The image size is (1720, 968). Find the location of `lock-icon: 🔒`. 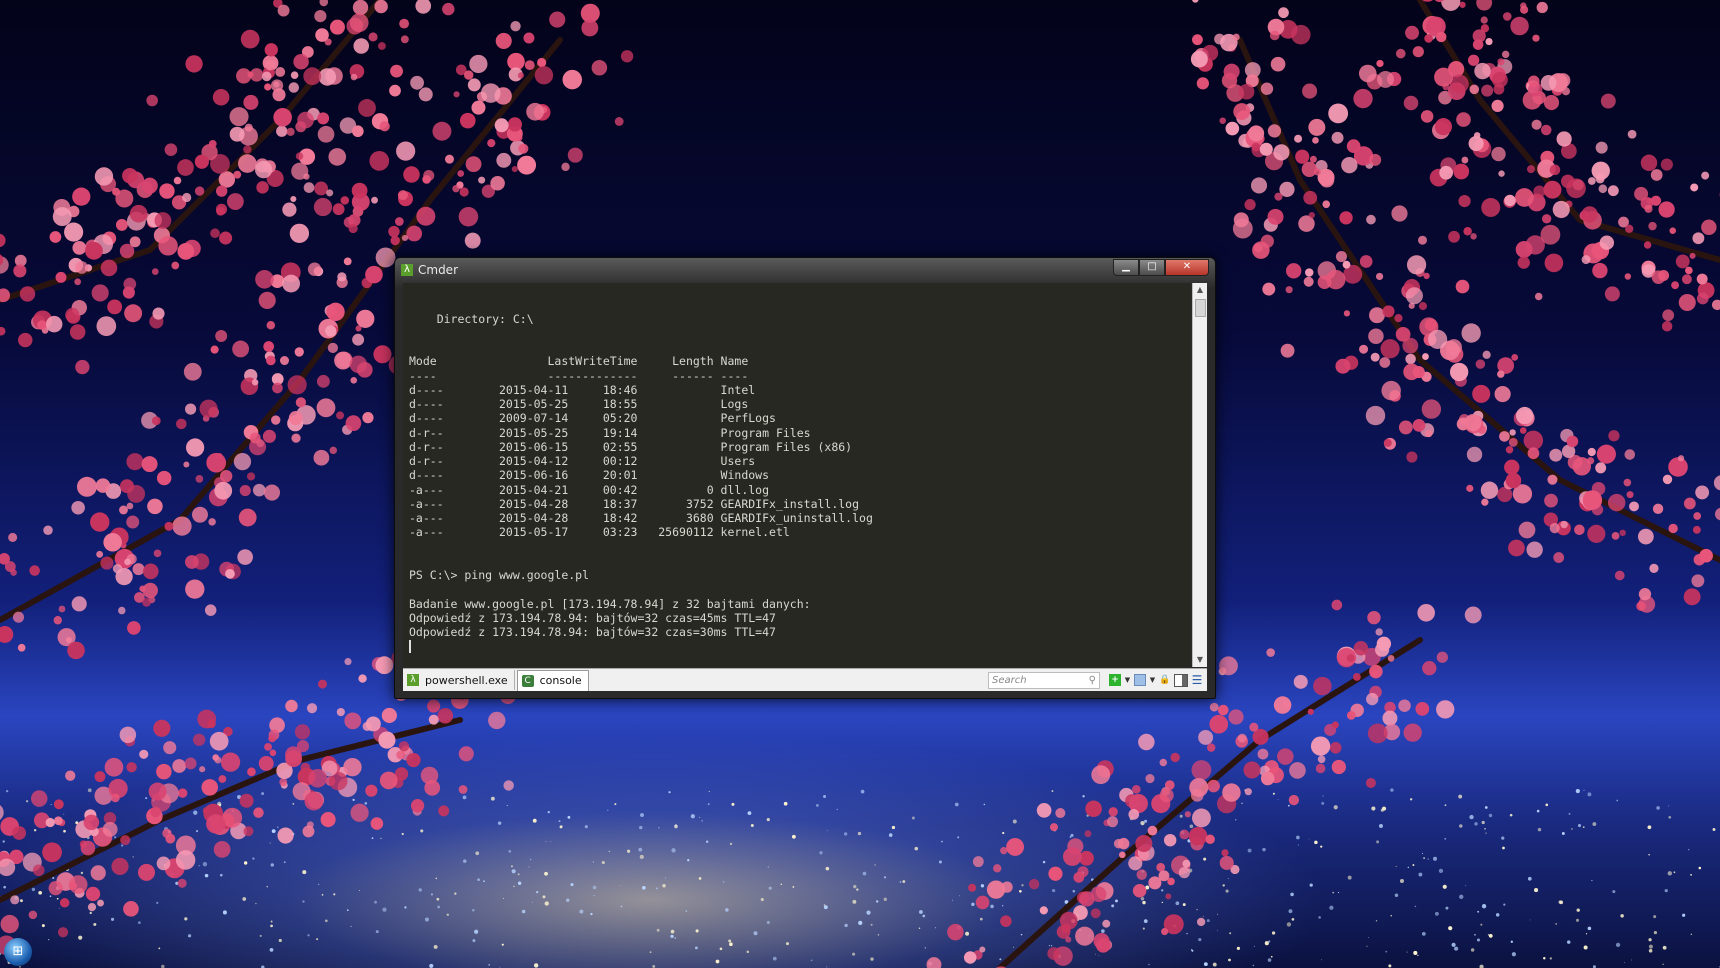

lock-icon: 🔒 is located at coordinates (1165, 680).